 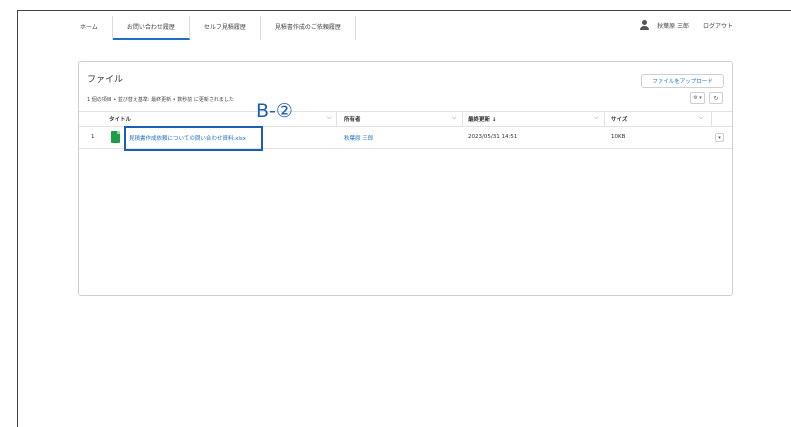 What do you see at coordinates (352, 119) in the screenshot?
I see `header-owner: 所有者` at bounding box center [352, 119].